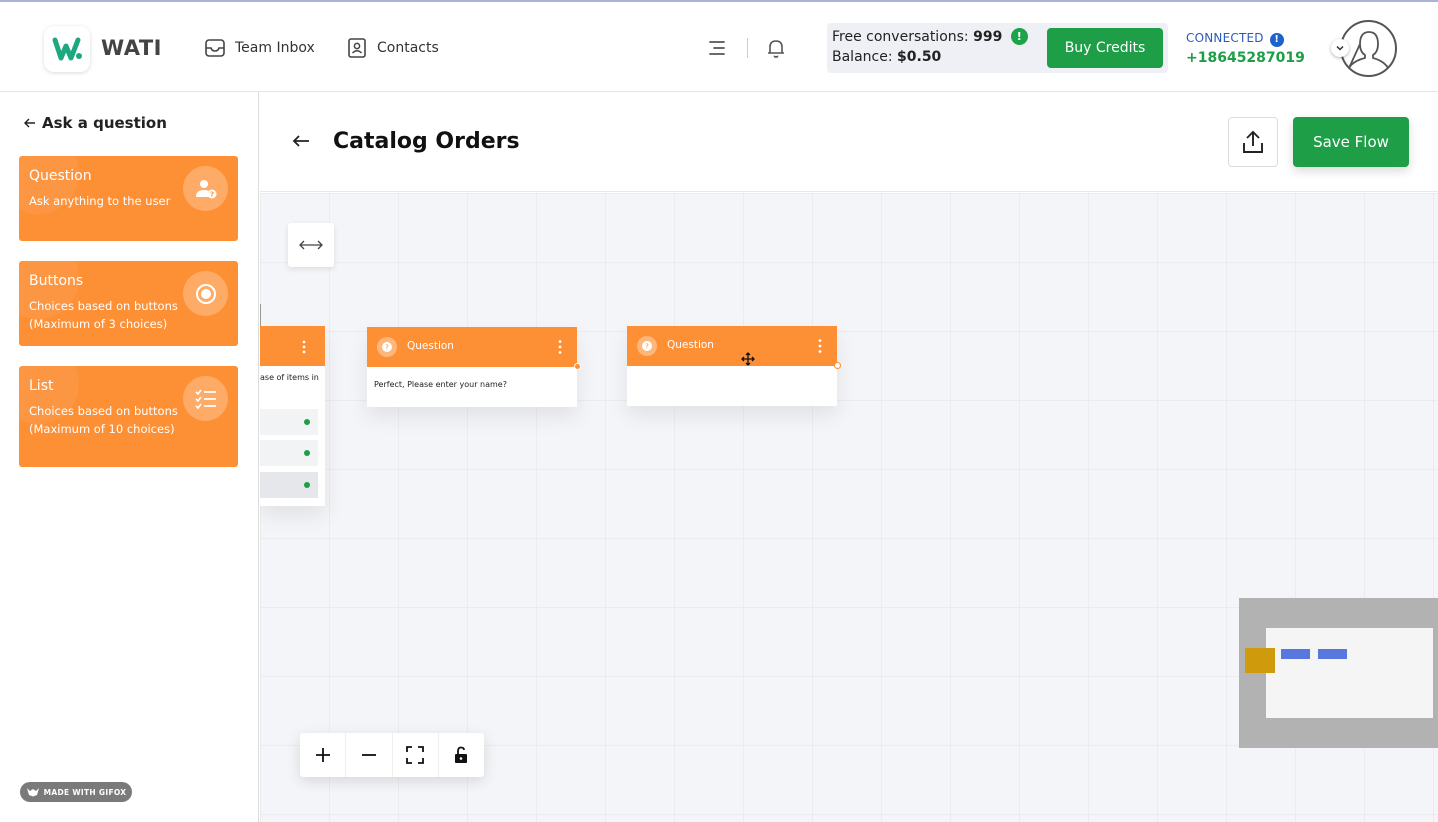  I want to click on export-button, so click(1253, 142).